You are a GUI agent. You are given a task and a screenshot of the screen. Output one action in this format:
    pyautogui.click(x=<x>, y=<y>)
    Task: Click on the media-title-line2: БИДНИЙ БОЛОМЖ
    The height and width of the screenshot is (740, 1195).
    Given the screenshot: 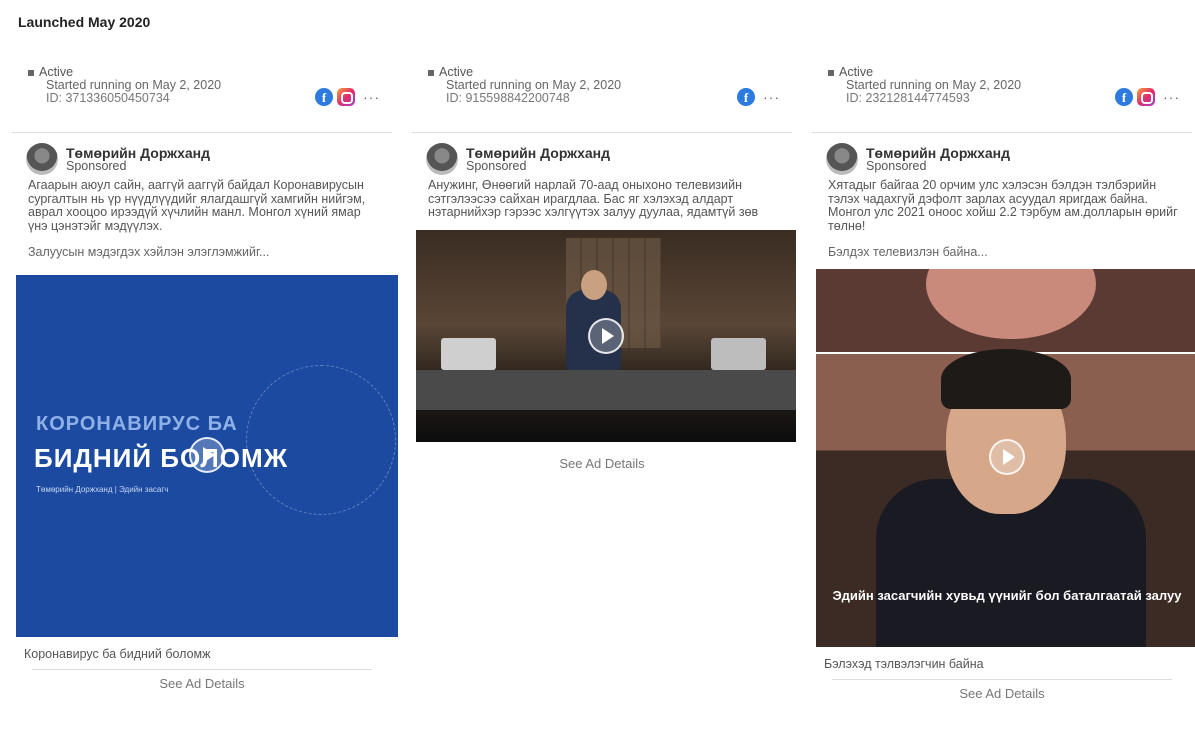 What is the action you would take?
    pyautogui.click(x=161, y=458)
    